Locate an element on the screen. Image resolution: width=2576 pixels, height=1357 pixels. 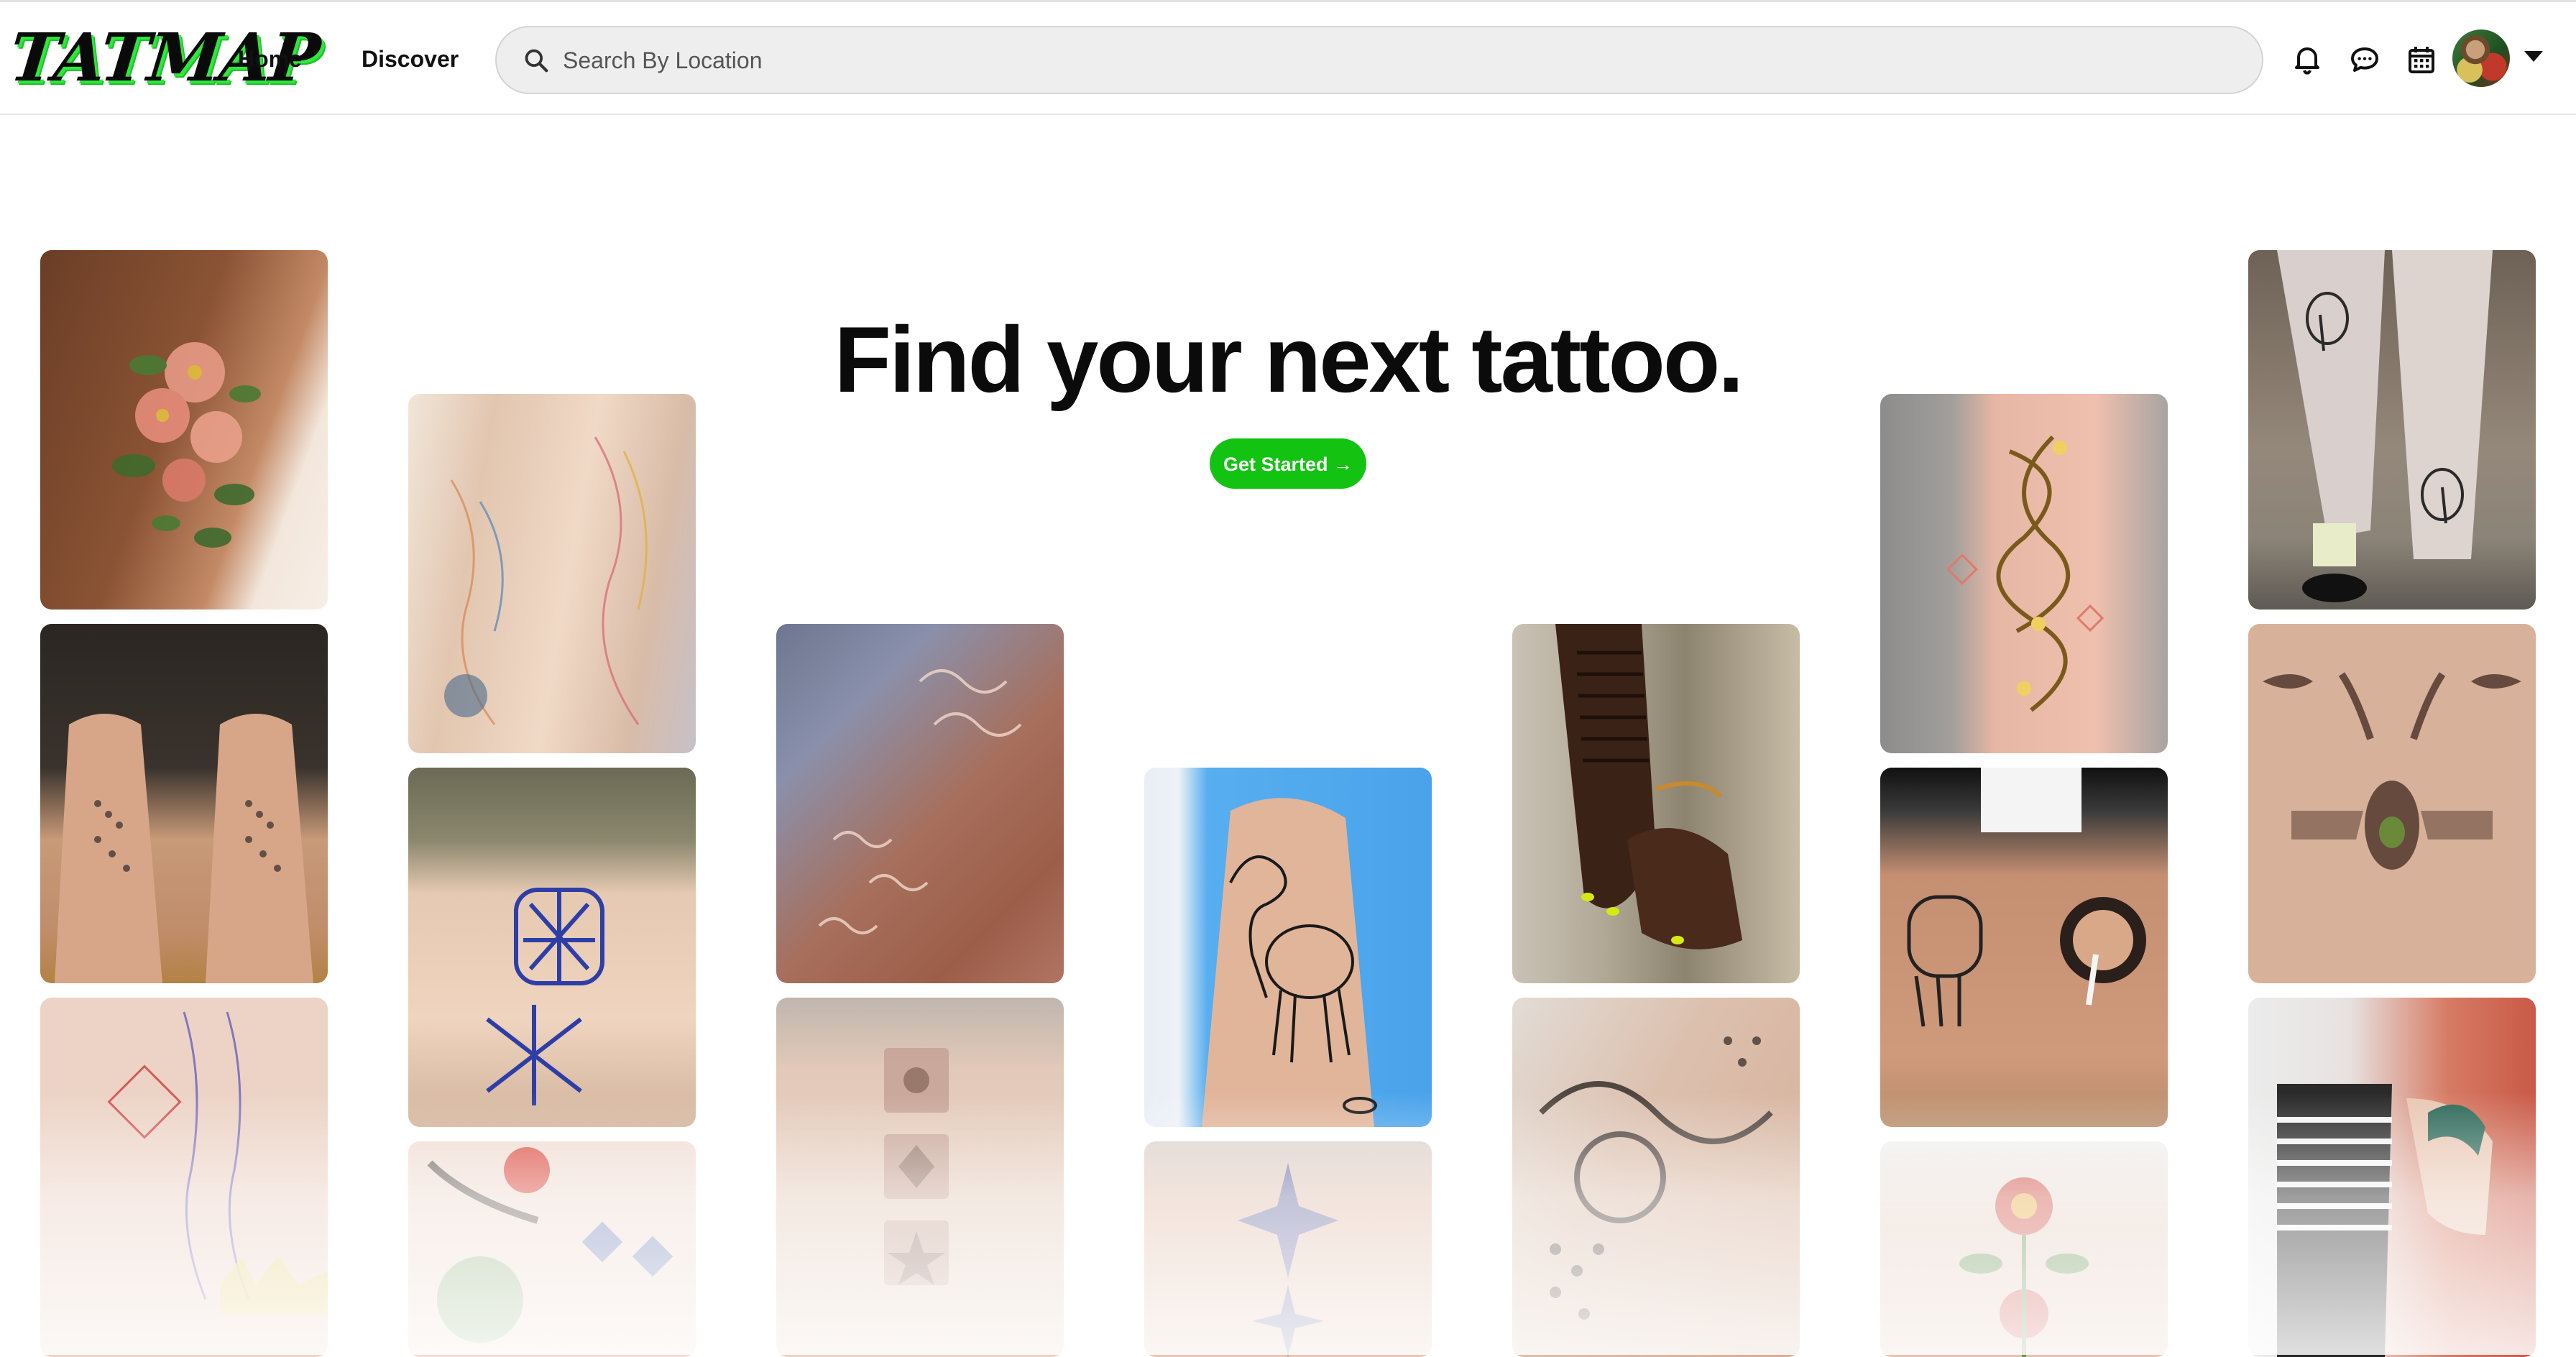
tattoo-tile-blue-abstract is located at coordinates (552, 947).